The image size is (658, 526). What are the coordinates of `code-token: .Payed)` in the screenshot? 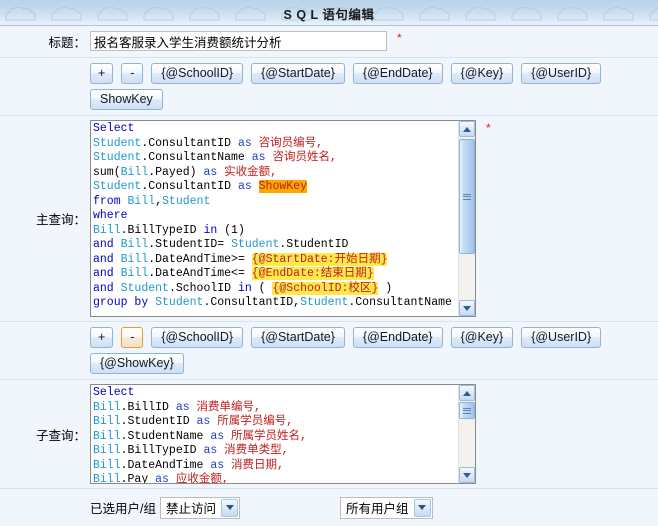 It's located at (176, 172).